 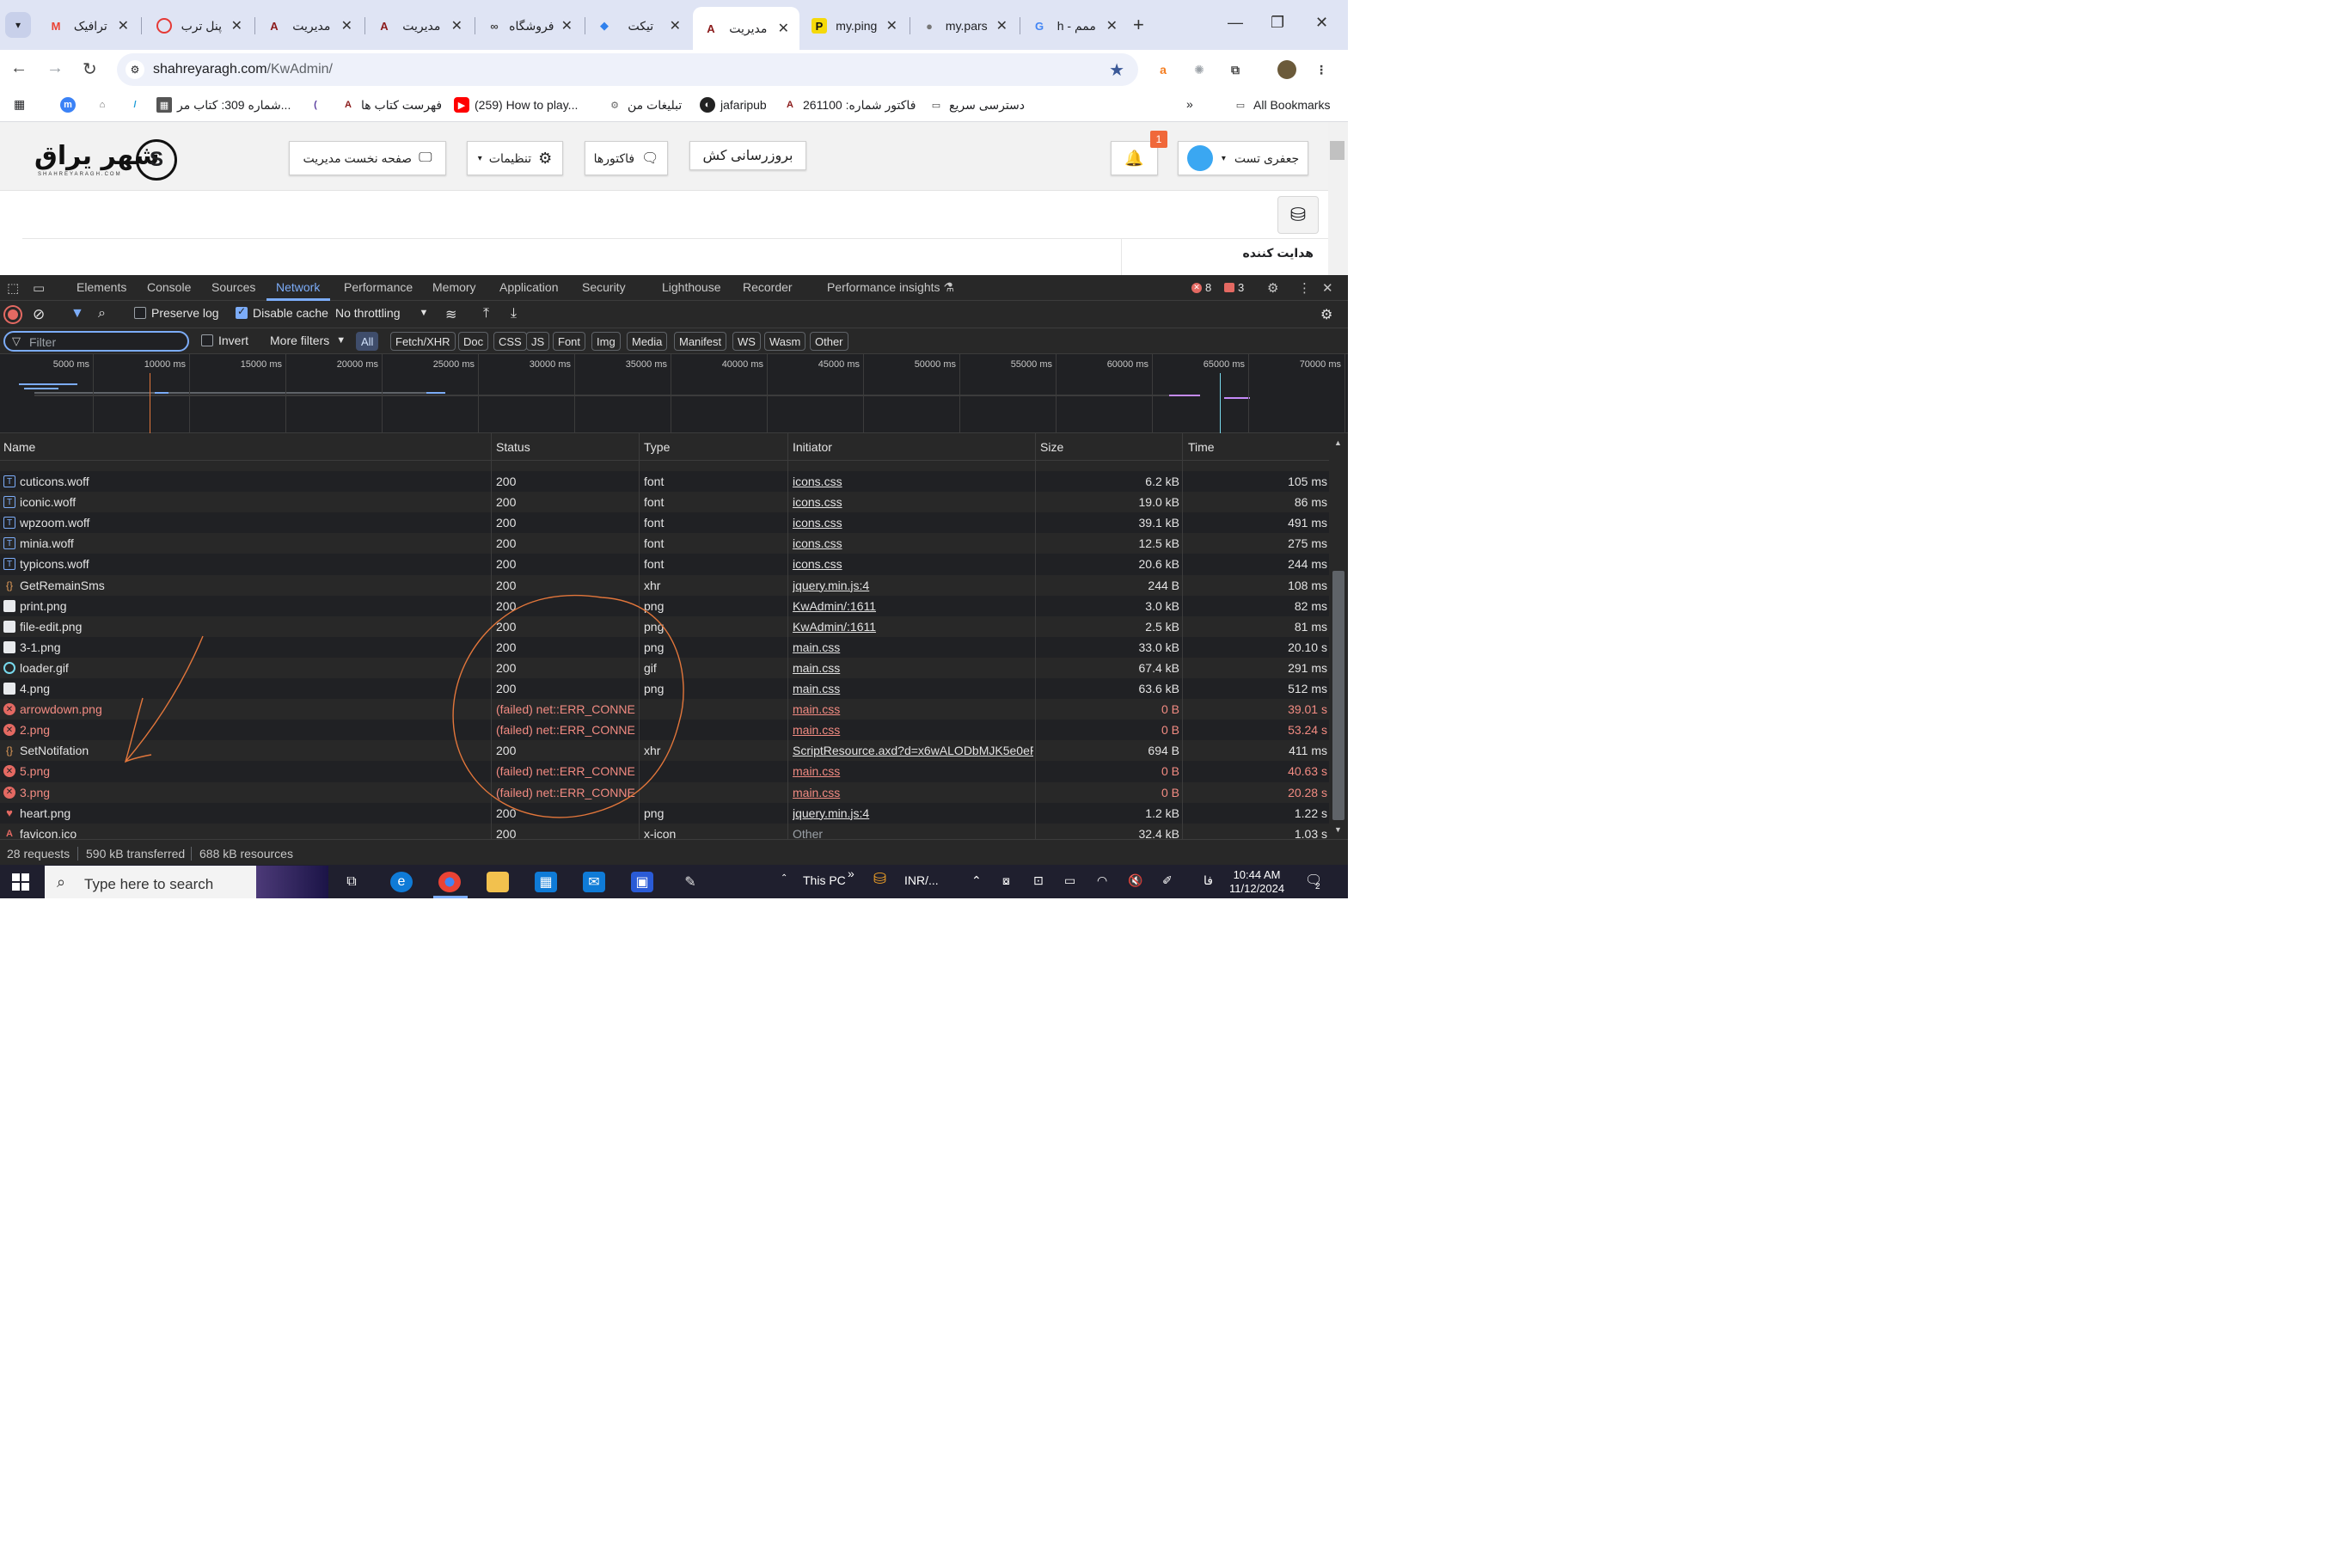 What do you see at coordinates (1006, 880) in the screenshot?
I see `meet-icon: ⧇` at bounding box center [1006, 880].